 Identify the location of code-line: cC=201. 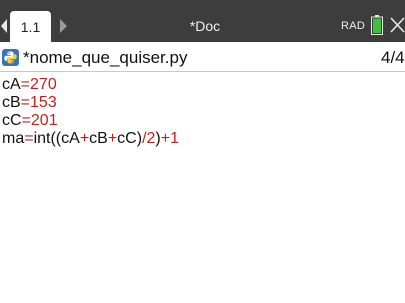
(30, 121).